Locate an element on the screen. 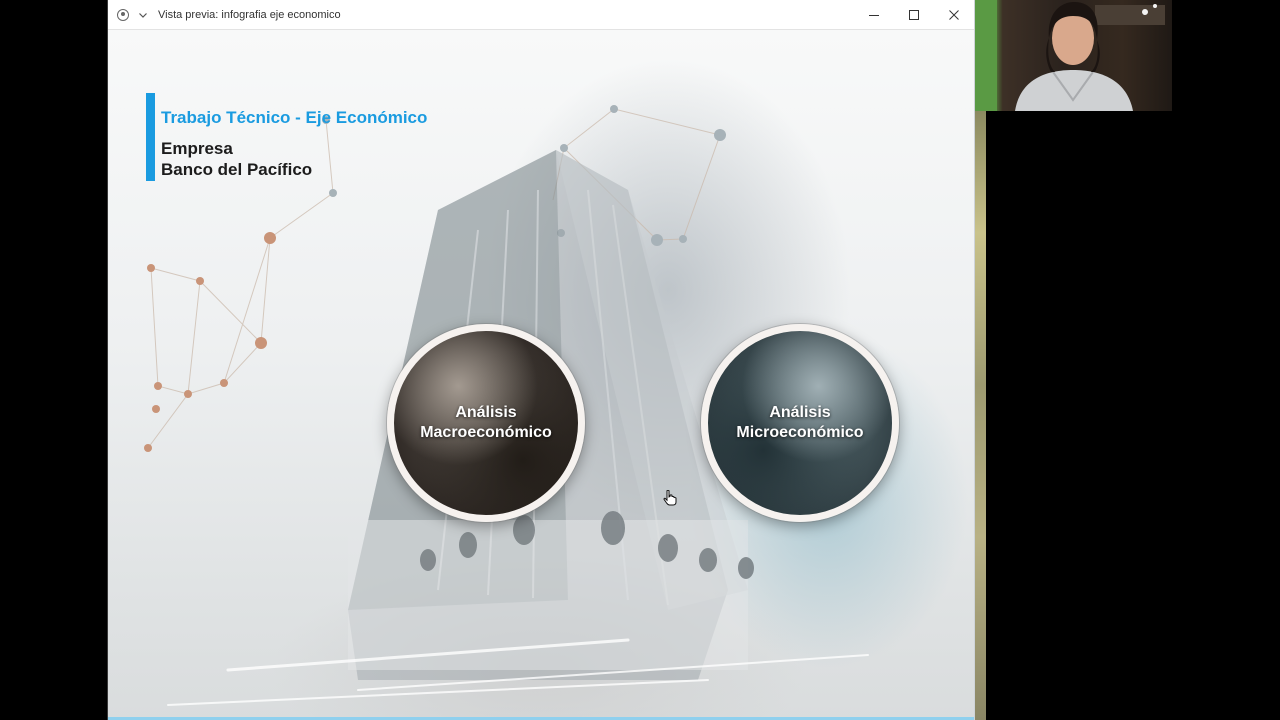 Image resolution: width=1280 pixels, height=720 pixels. close-icon is located at coordinates (954, 15).